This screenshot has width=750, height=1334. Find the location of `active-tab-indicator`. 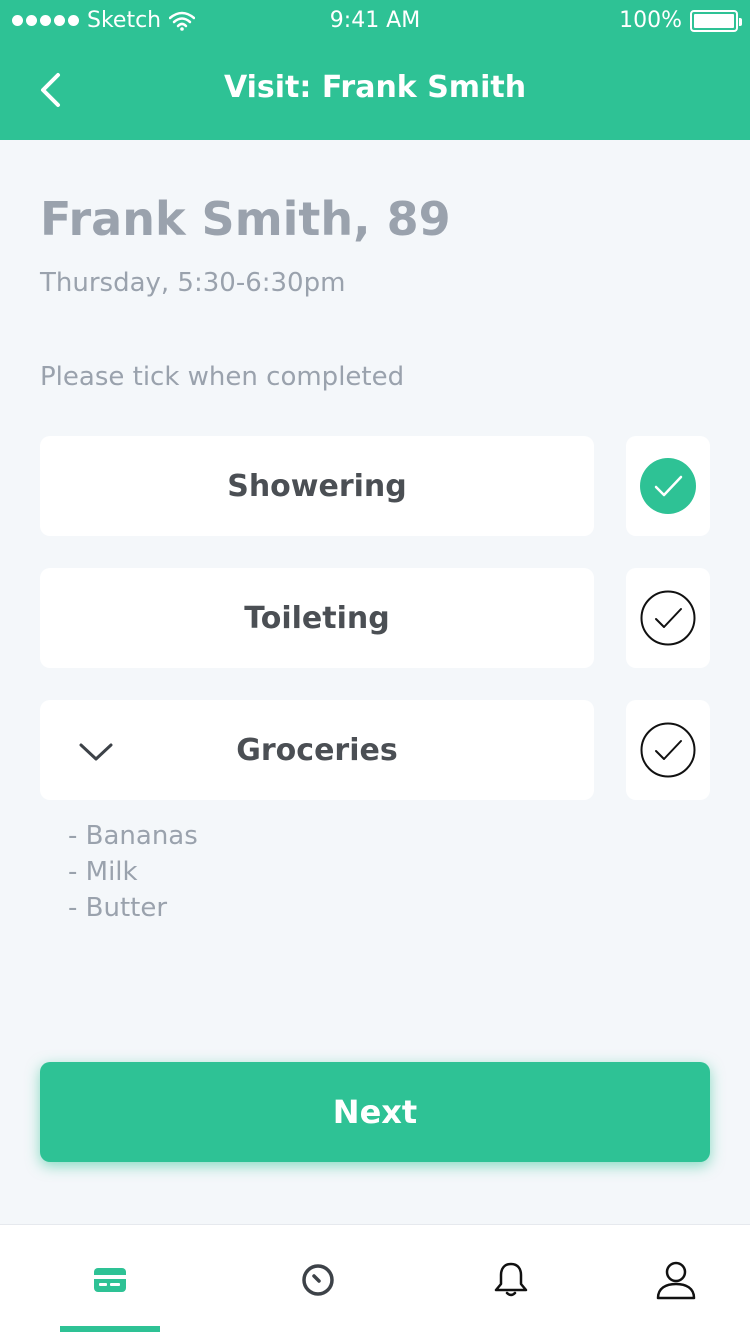

active-tab-indicator is located at coordinates (110, 1329).